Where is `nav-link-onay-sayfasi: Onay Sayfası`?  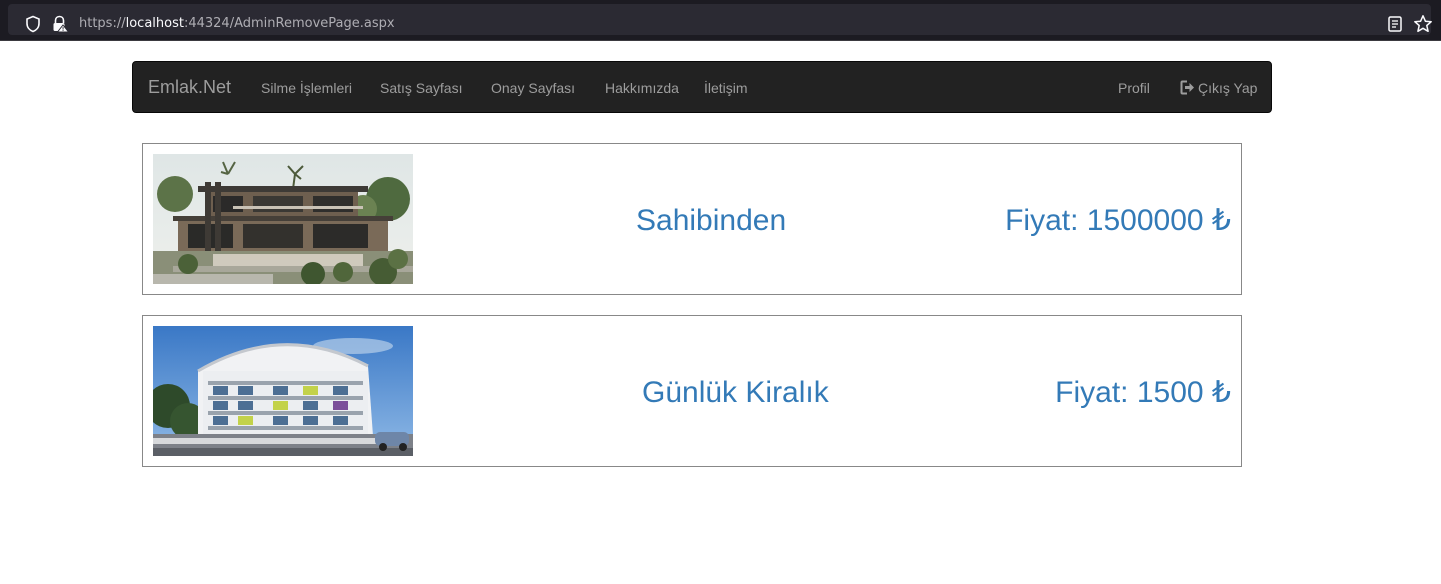
nav-link-onay-sayfasi: Onay Sayfası is located at coordinates (533, 88).